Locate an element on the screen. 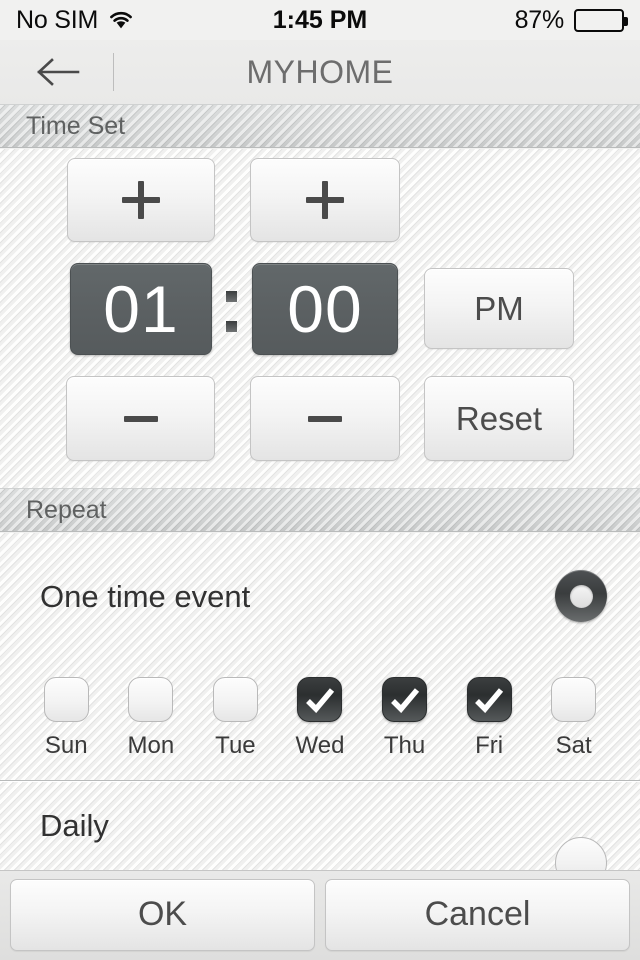 The width and height of the screenshot is (640, 960). radio-one-time-event is located at coordinates (581, 596).